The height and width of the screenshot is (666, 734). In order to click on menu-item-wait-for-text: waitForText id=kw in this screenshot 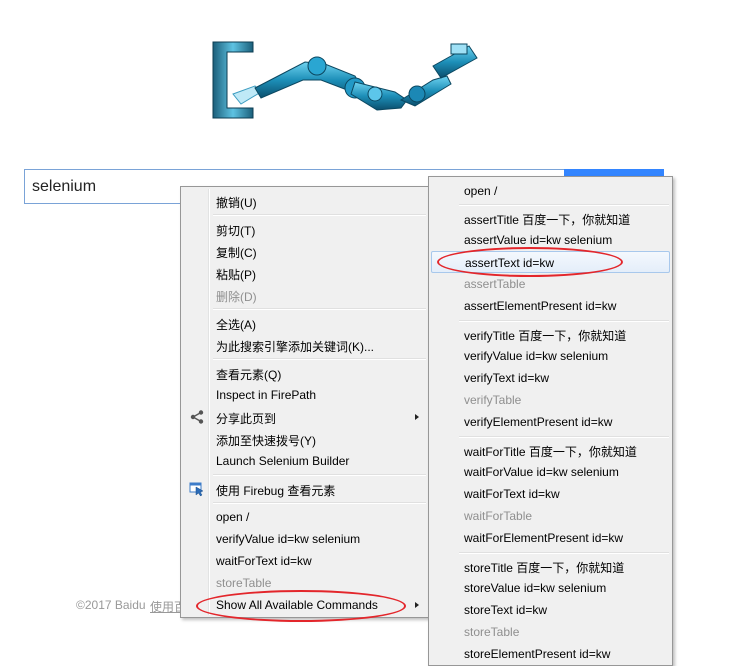, I will do `click(305, 561)`.